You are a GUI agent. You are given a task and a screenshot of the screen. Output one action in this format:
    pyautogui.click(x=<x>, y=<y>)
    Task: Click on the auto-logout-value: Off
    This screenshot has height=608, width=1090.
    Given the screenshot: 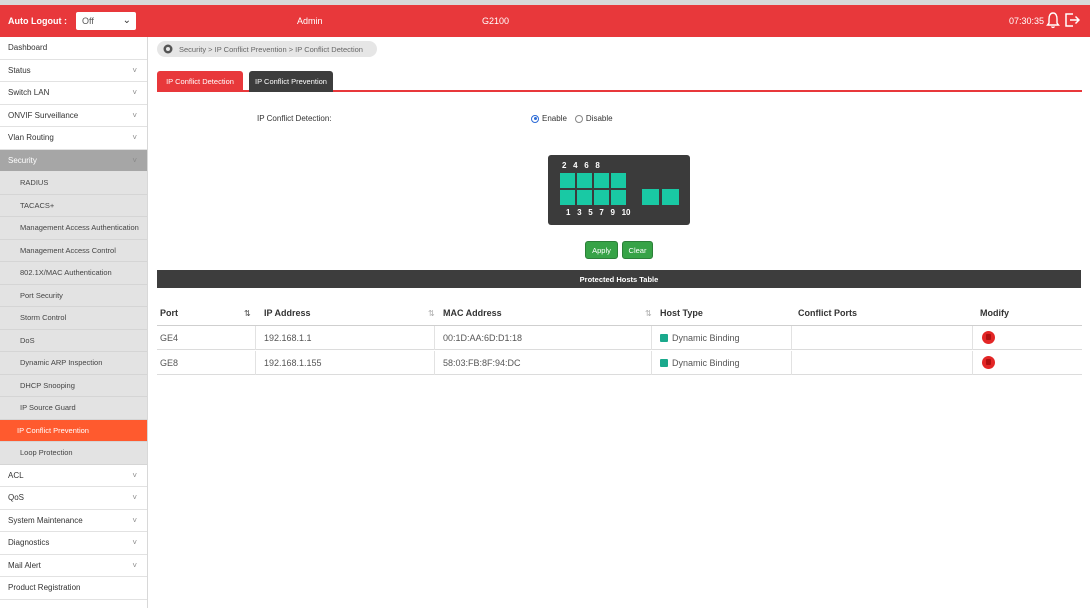 What is the action you would take?
    pyautogui.click(x=88, y=21)
    